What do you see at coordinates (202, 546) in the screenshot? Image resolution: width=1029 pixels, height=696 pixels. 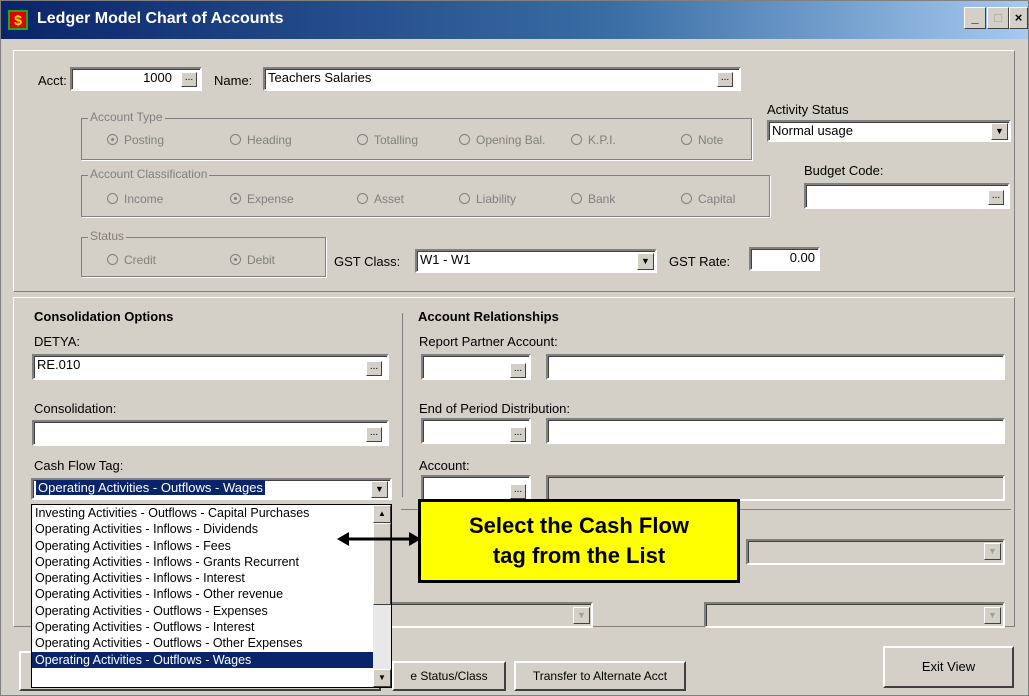 I see `cash-flow-list-item: Operating Activities - Inflows - Fees` at bounding box center [202, 546].